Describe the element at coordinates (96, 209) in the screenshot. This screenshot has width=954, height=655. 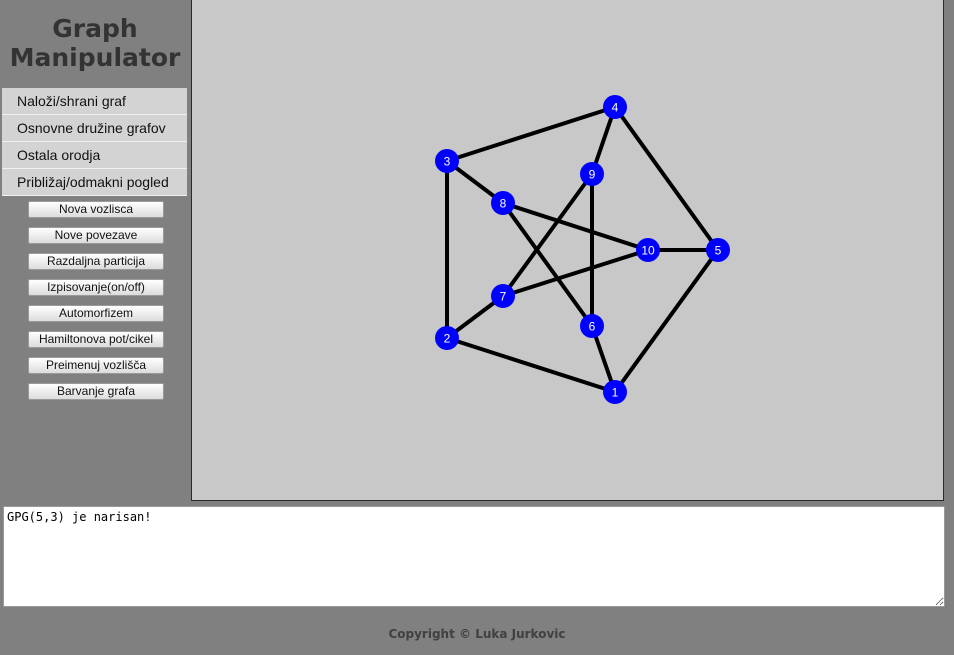
I see `new-vertices-button: Nova vozlisca` at that location.